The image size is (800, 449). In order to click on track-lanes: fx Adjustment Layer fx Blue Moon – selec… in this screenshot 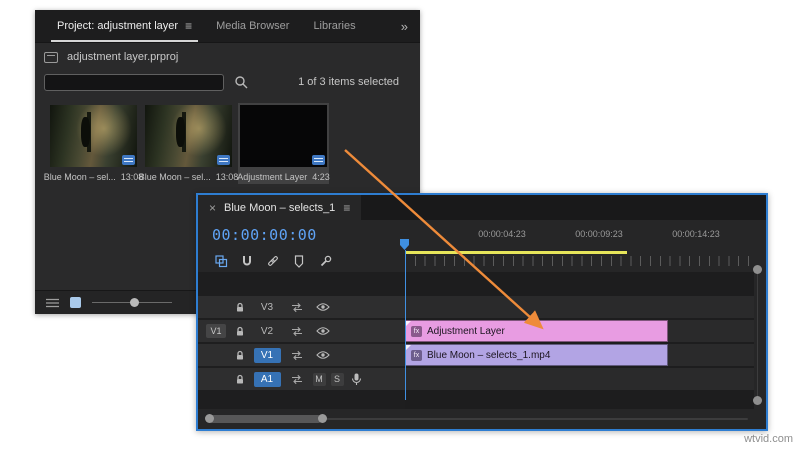, I will do `click(579, 340)`.